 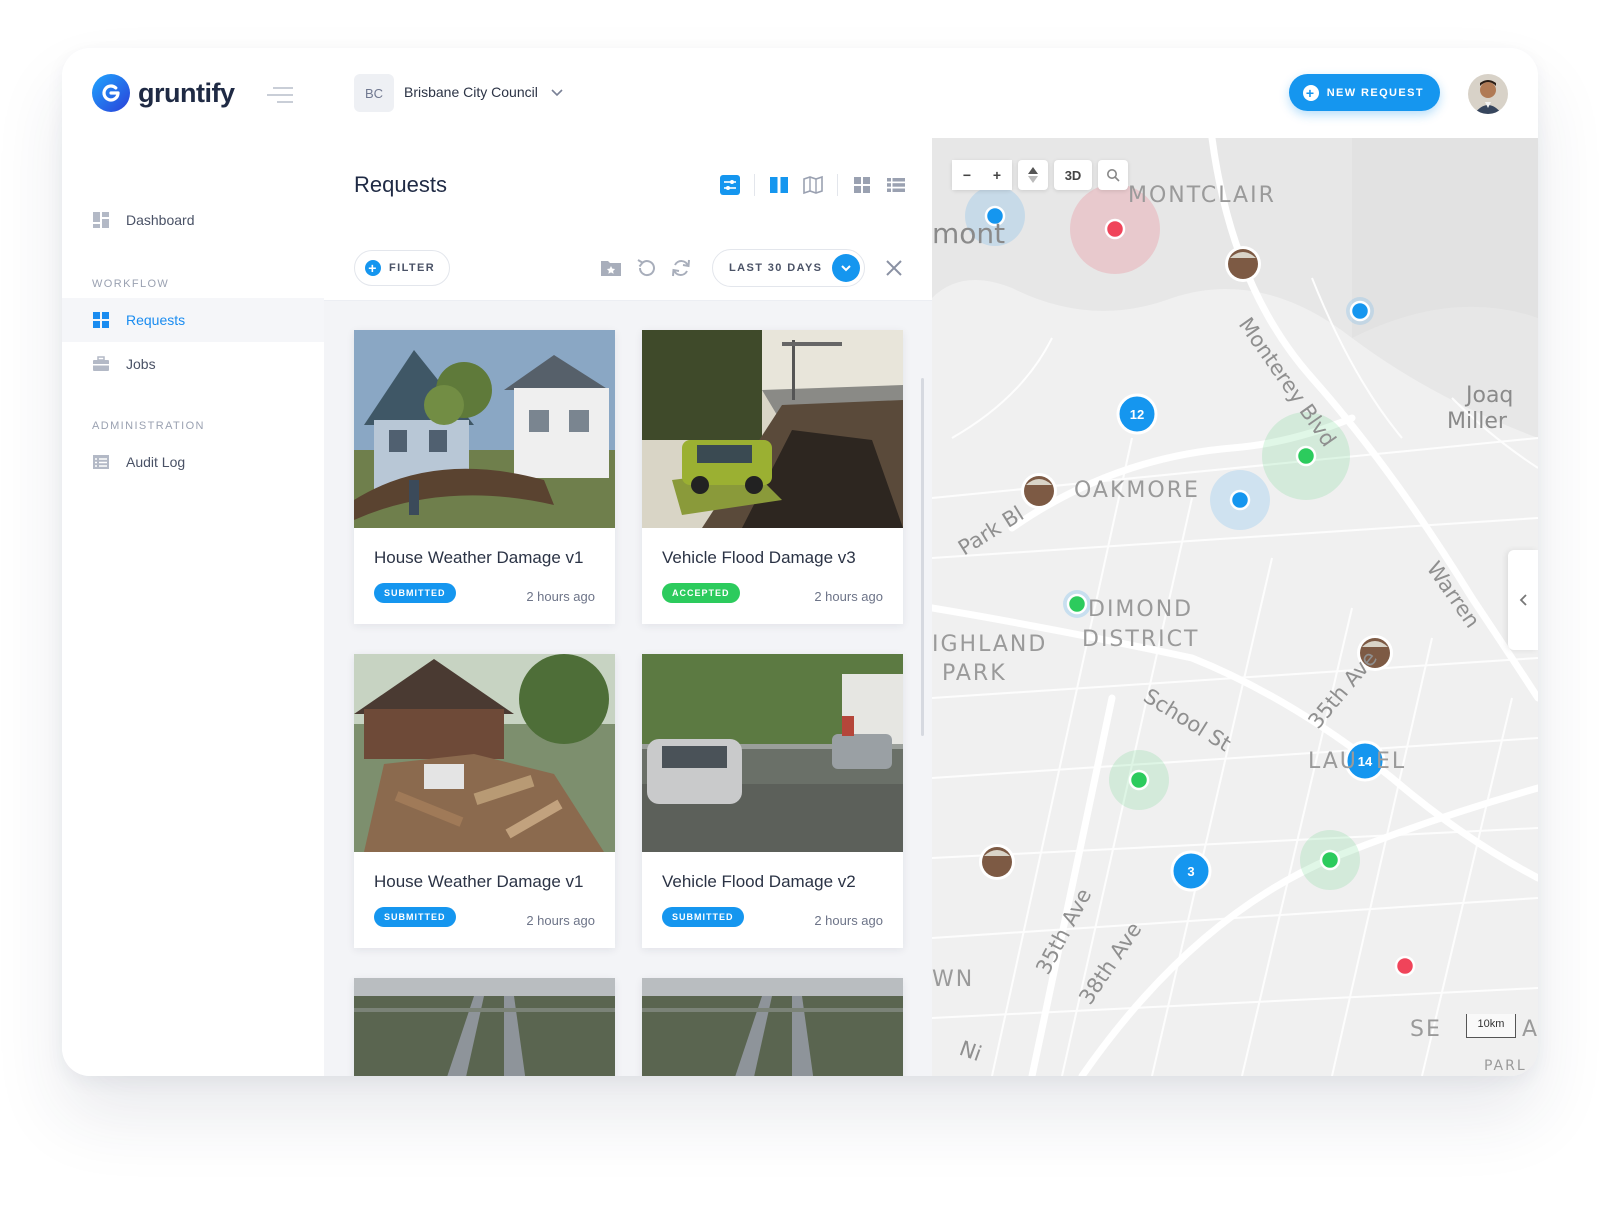 What do you see at coordinates (484, 429) in the screenshot?
I see `house-damage-photo` at bounding box center [484, 429].